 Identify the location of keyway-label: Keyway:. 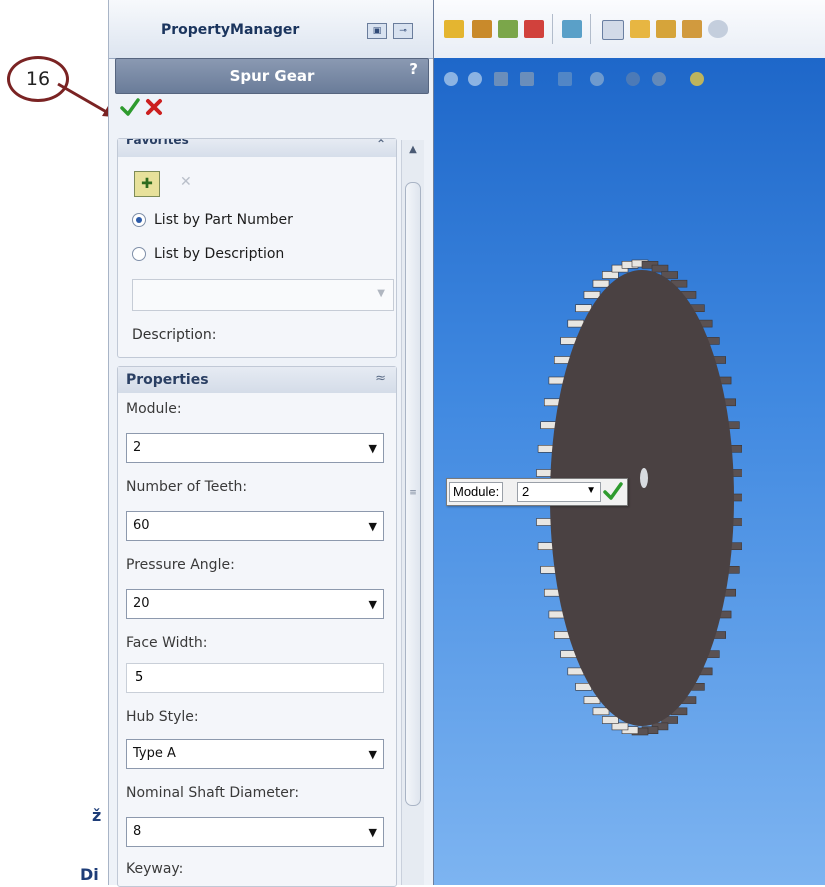
(155, 869).